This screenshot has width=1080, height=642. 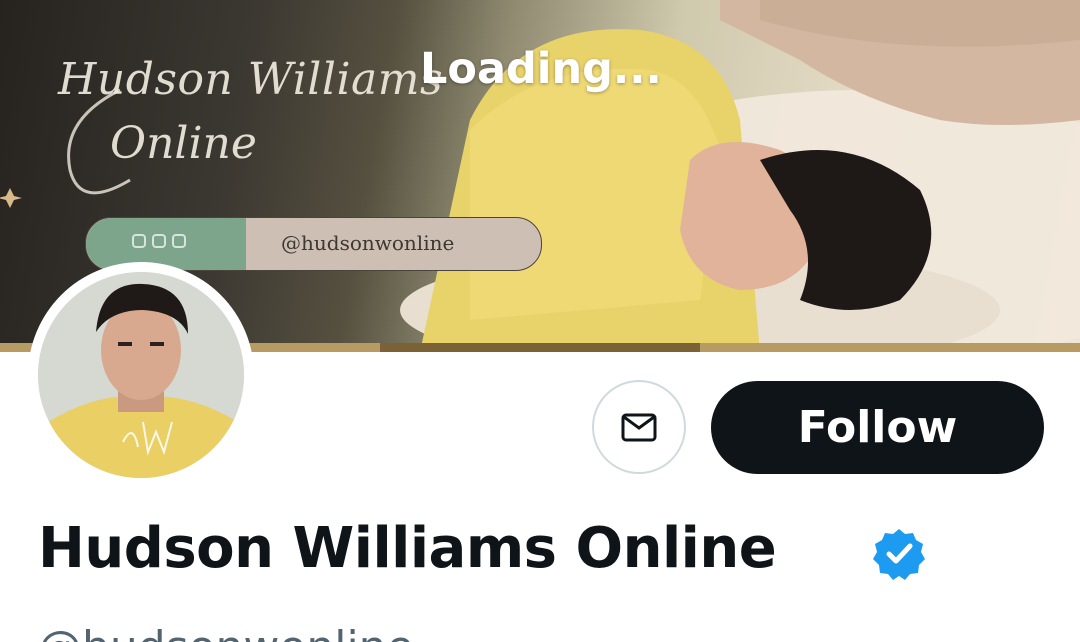 What do you see at coordinates (251, 79) in the screenshot?
I see `banner-brand-title: Hudson Williams` at bounding box center [251, 79].